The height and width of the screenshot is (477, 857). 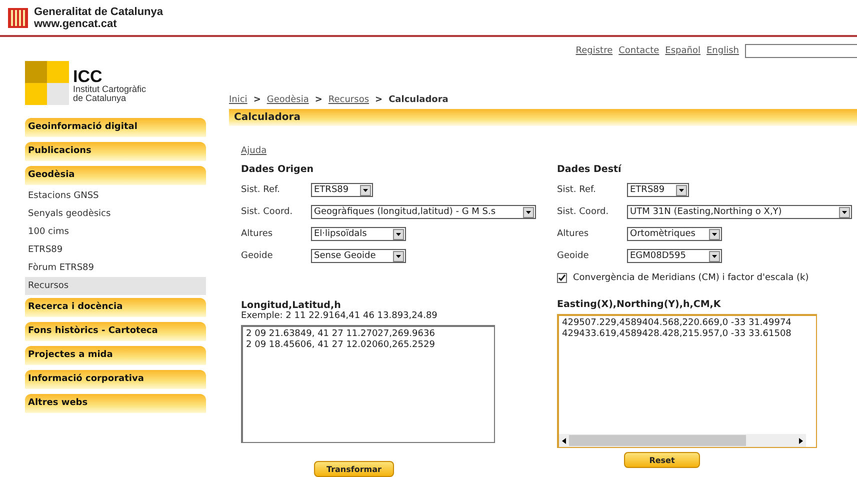 What do you see at coordinates (115, 250) in the screenshot?
I see `sidebar-item: ETRS89` at bounding box center [115, 250].